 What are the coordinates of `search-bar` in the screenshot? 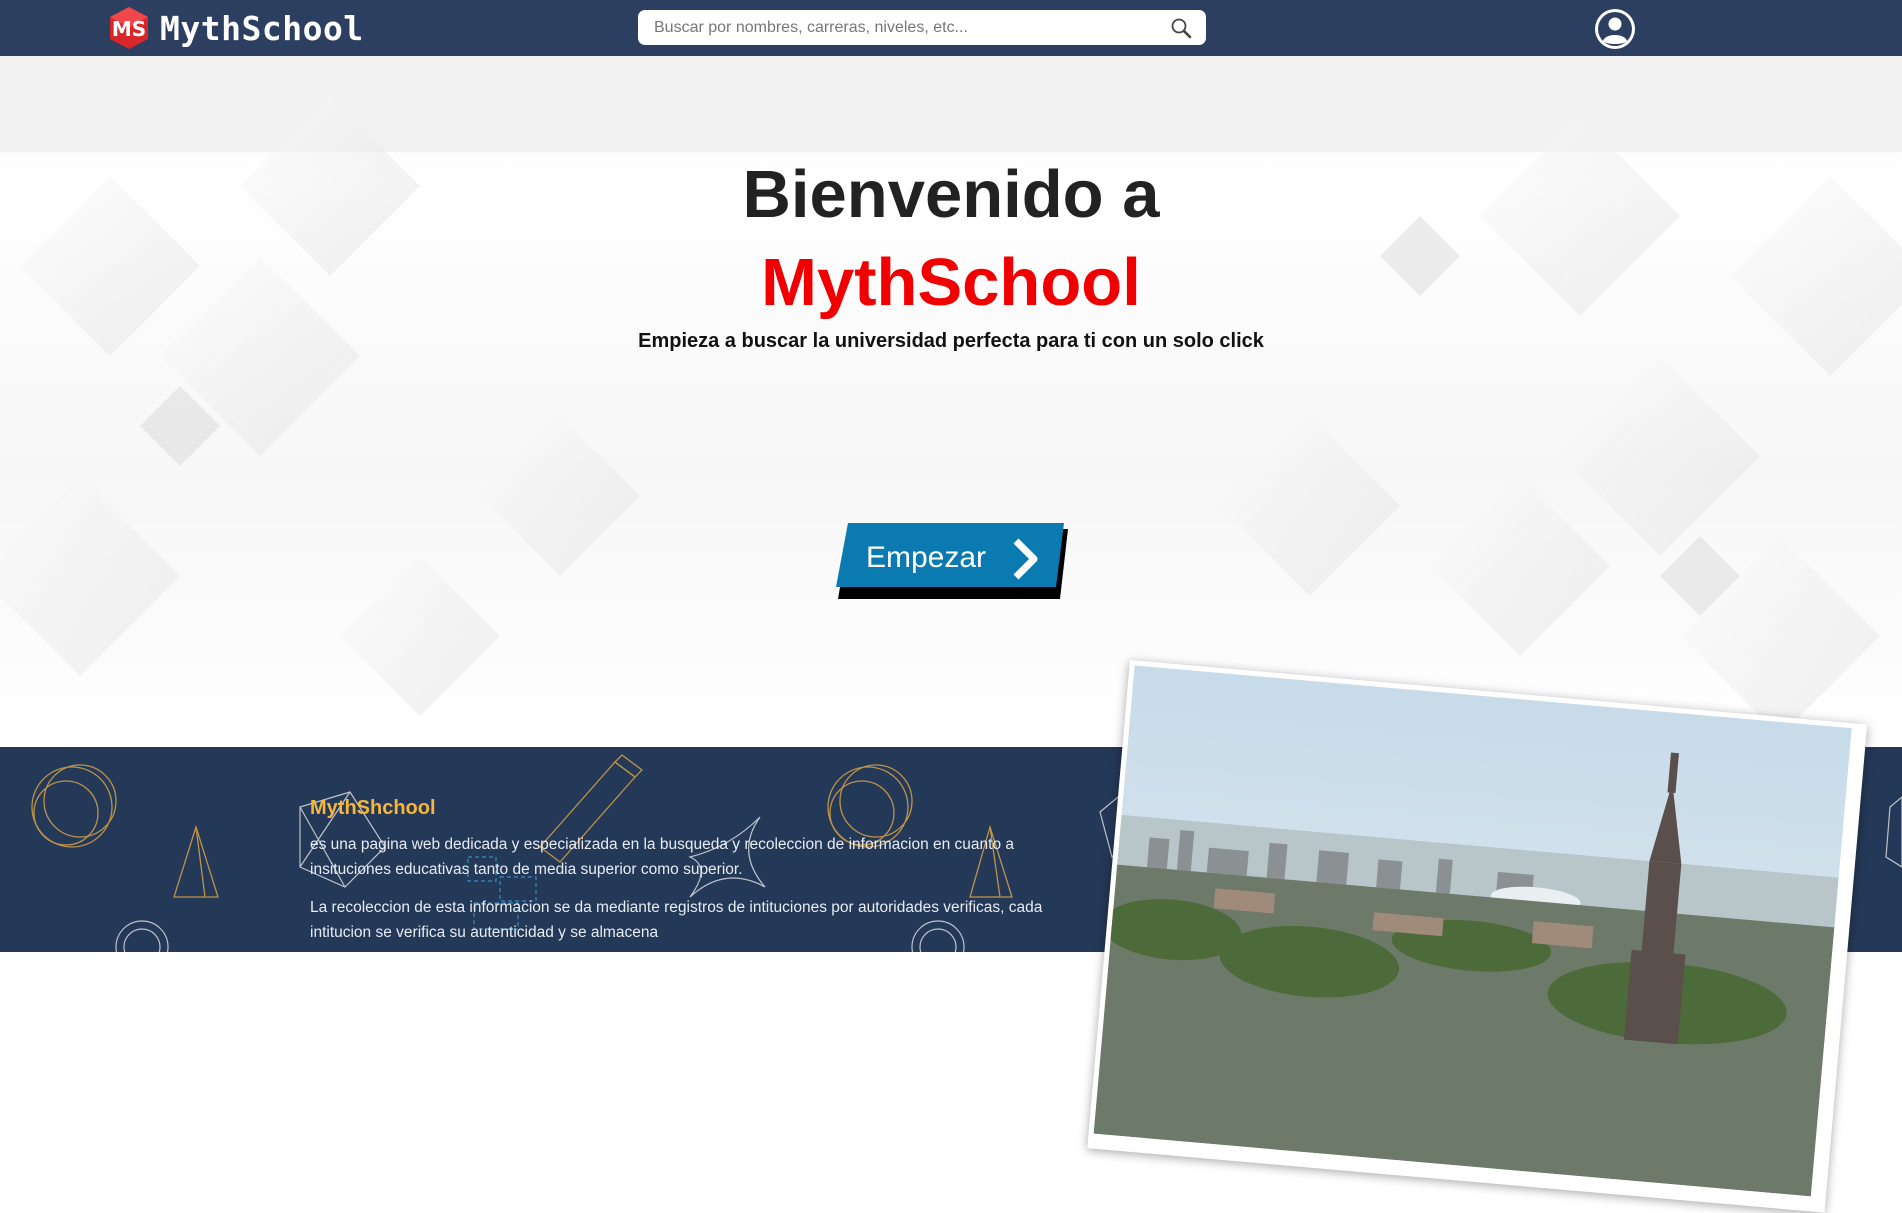 It's located at (922, 27).